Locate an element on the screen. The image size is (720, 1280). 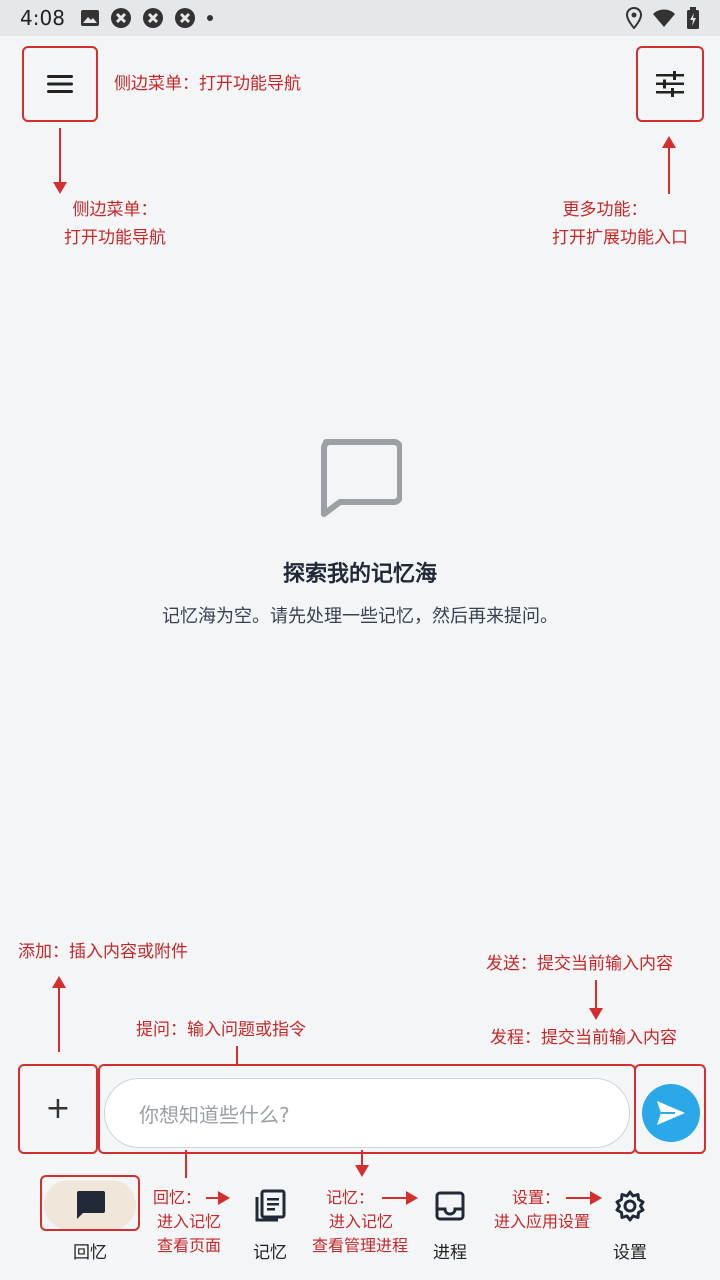
nav-progress-label: 进程 is located at coordinates (450, 1253).